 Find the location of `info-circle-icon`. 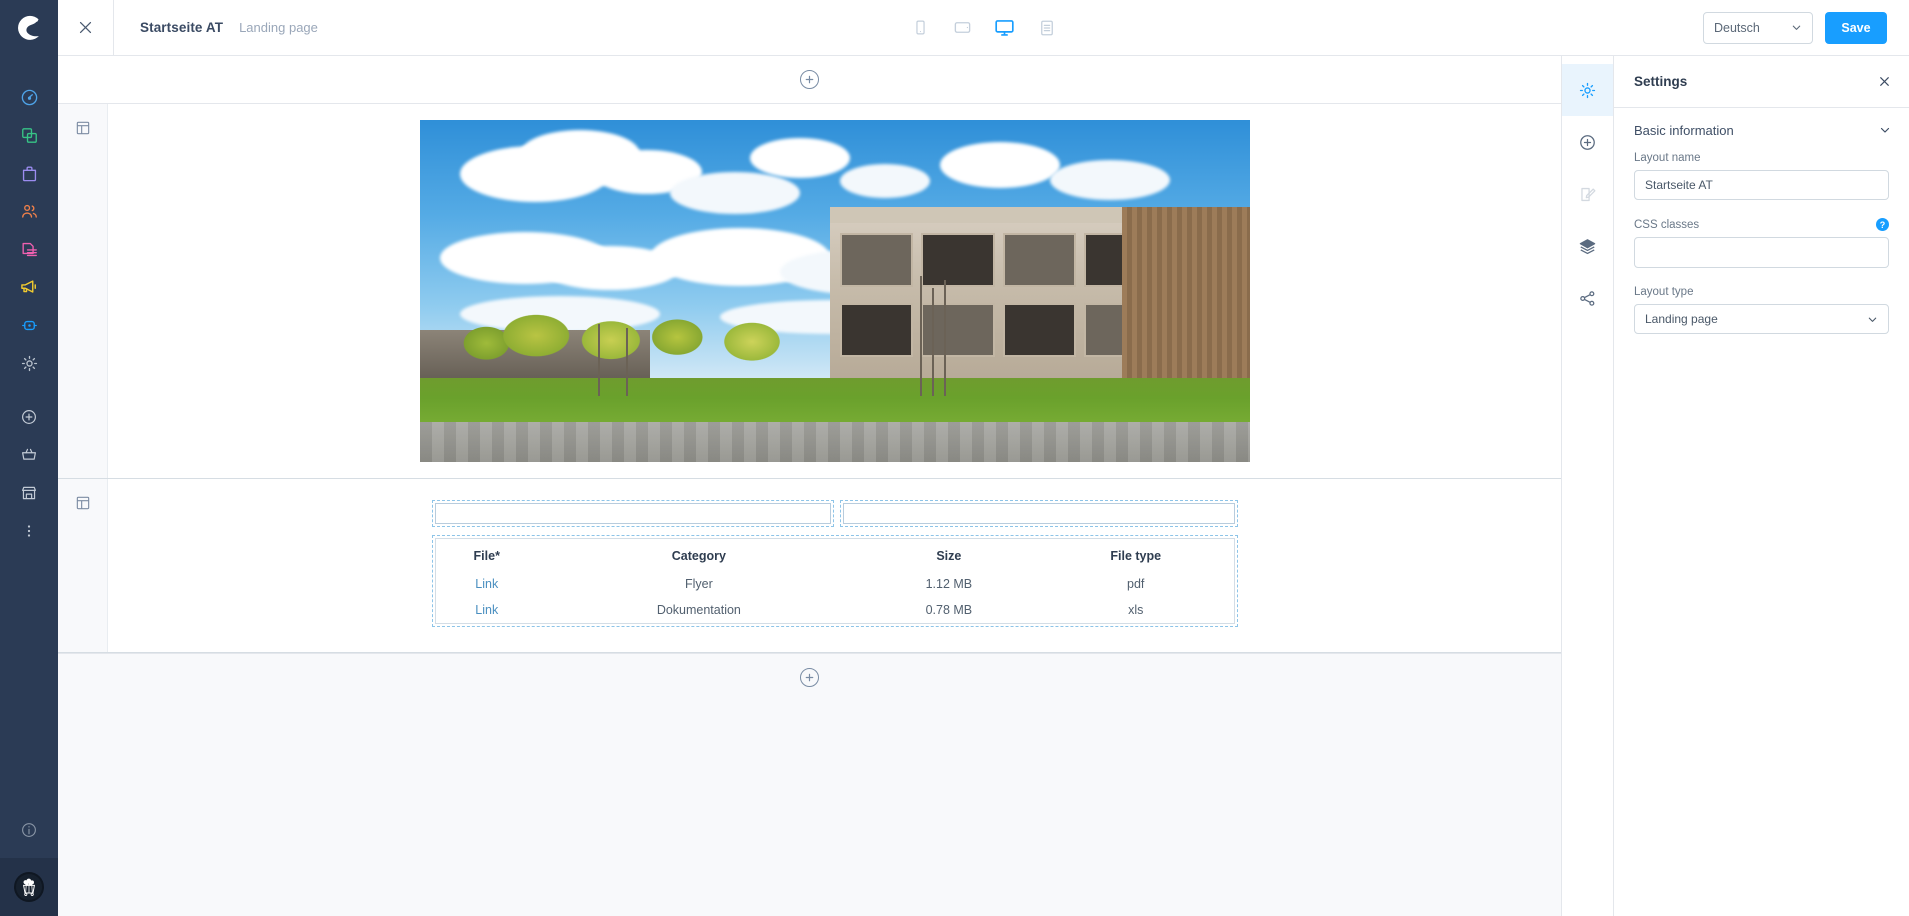

info-circle-icon is located at coordinates (29, 830).